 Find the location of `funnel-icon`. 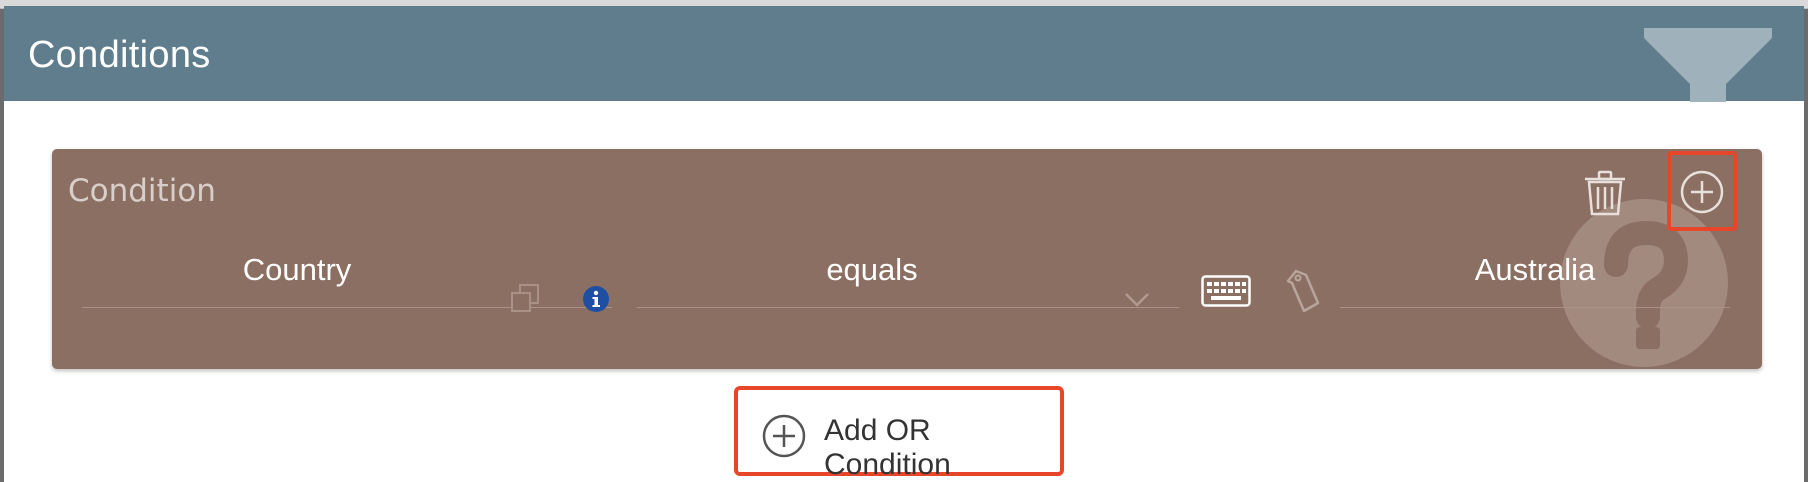

funnel-icon is located at coordinates (1708, 65).